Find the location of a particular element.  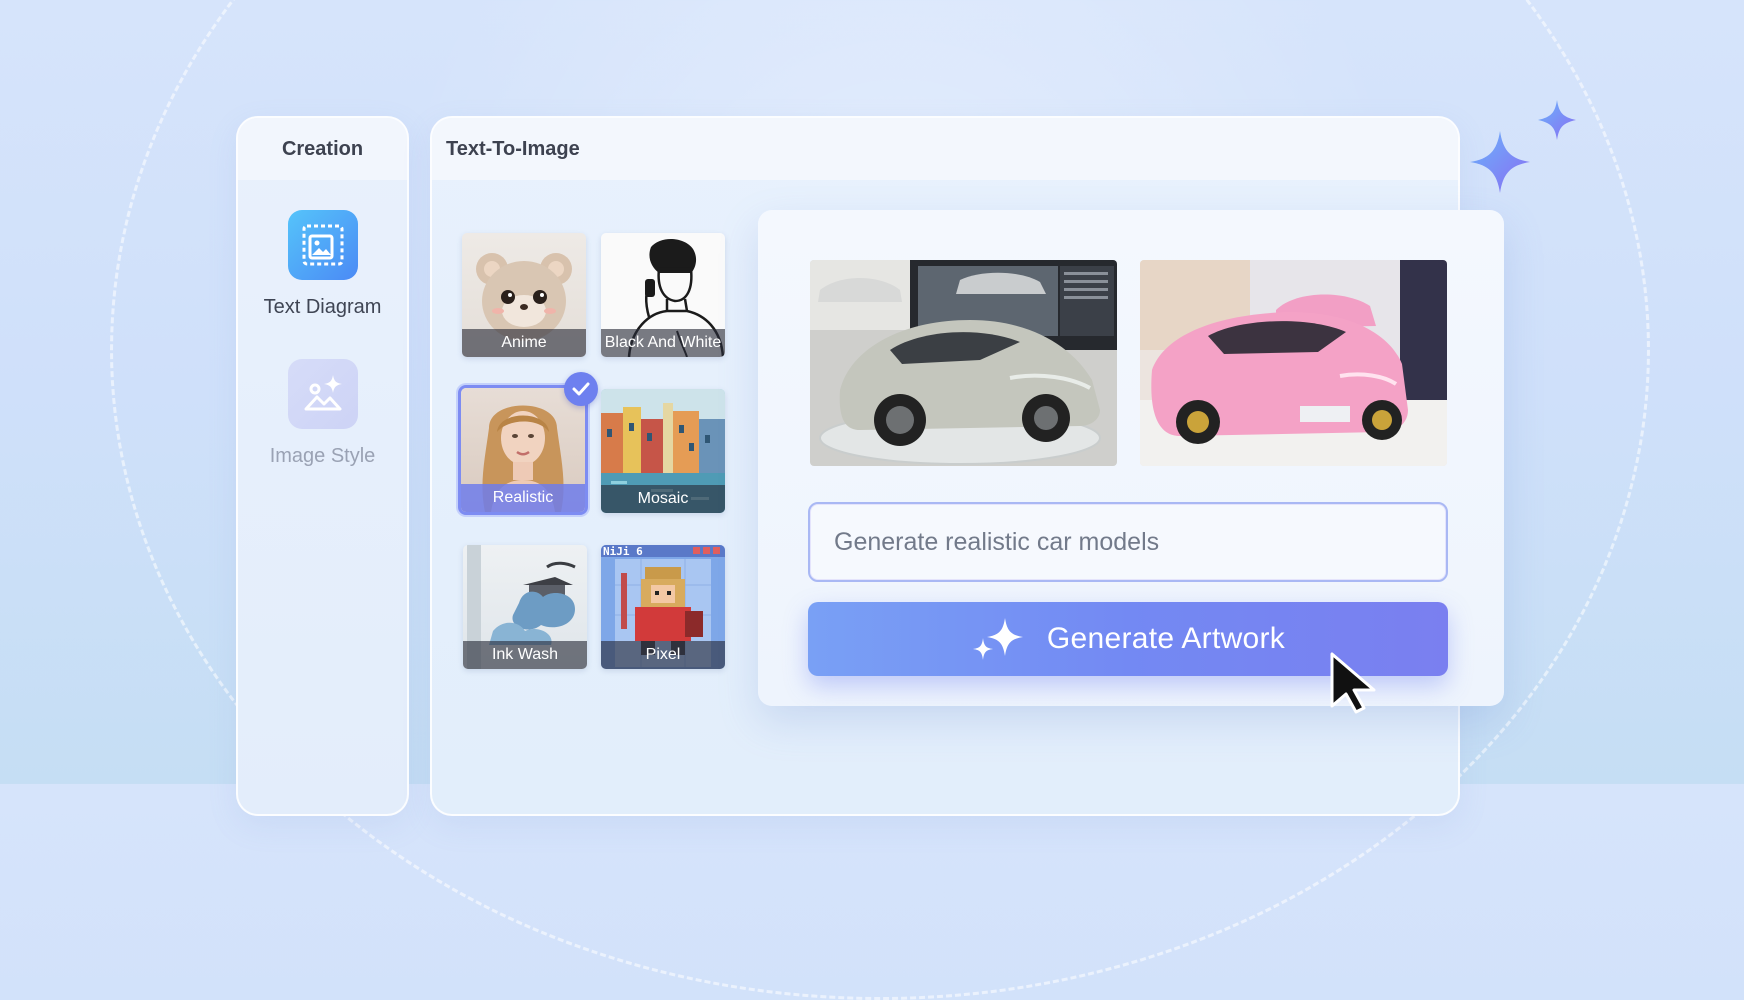

pink-car-image is located at coordinates (1293, 363).